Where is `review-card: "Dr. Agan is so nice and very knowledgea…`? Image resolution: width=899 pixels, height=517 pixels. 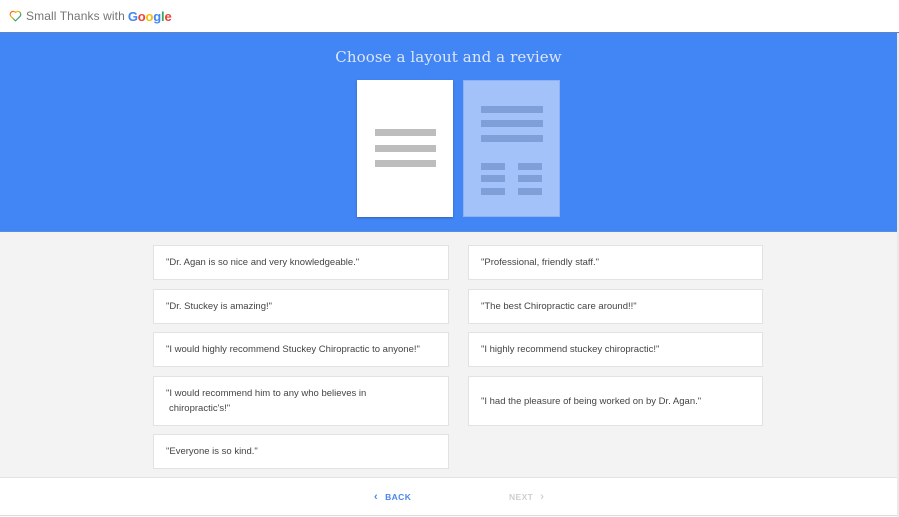
review-card: "Dr. Agan is so nice and very knowledgea… is located at coordinates (301, 262).